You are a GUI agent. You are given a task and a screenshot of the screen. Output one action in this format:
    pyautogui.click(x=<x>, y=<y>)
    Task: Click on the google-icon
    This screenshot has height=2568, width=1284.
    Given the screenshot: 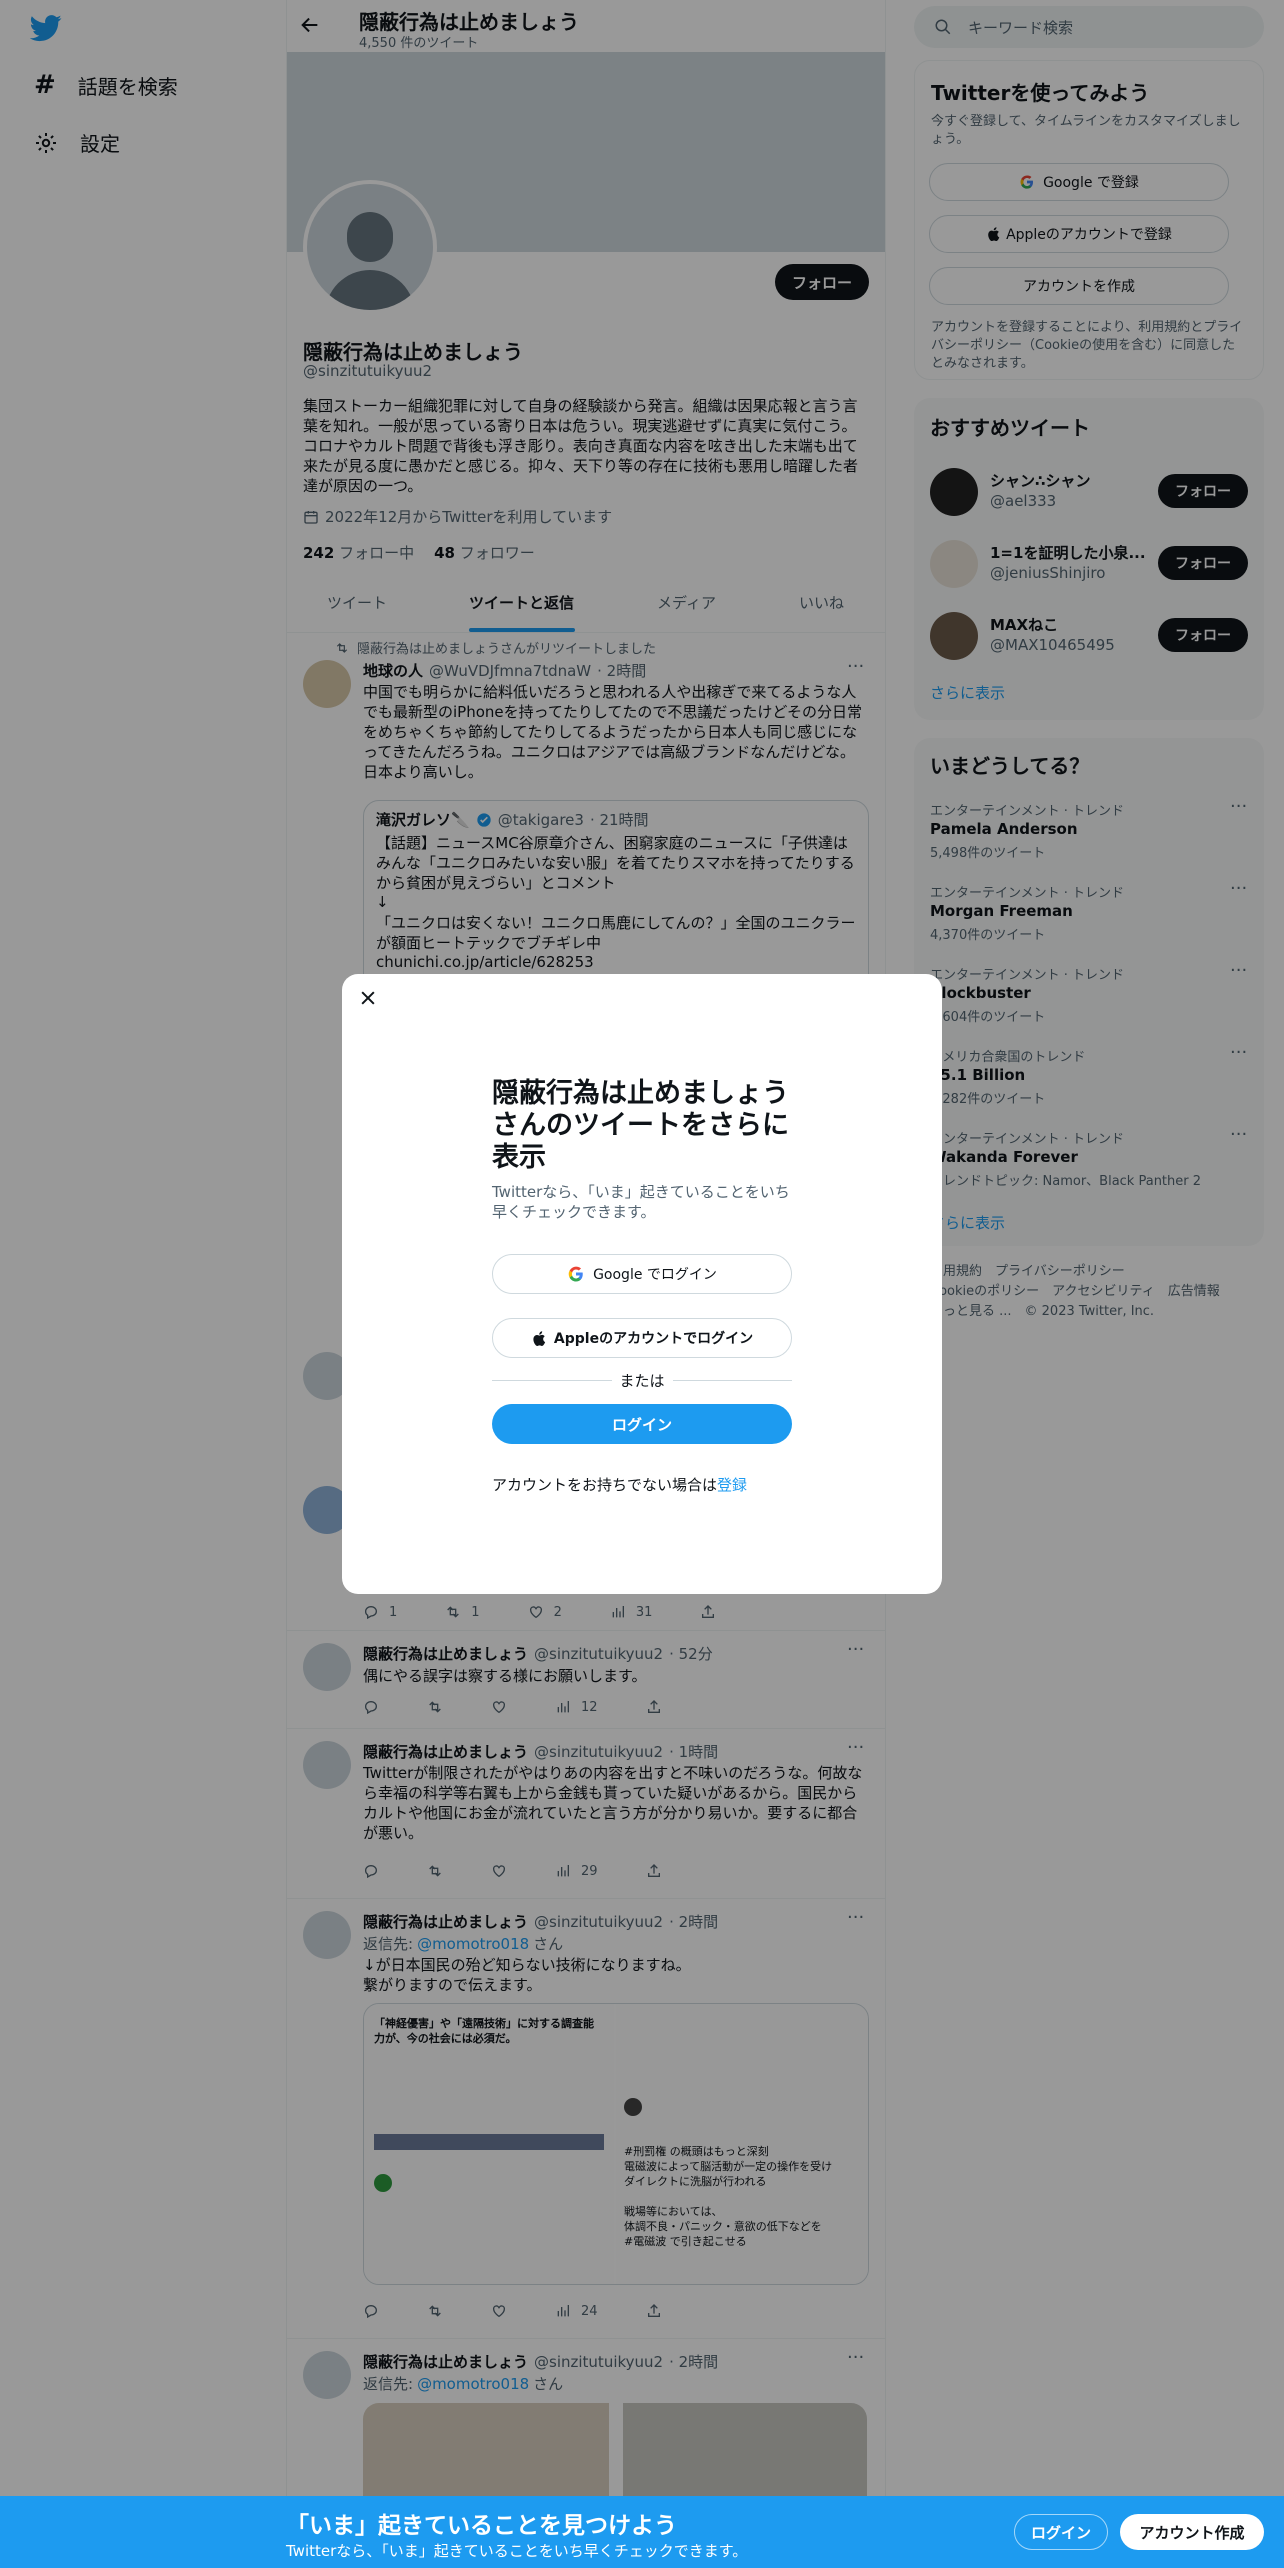 What is the action you would take?
    pyautogui.click(x=576, y=1274)
    